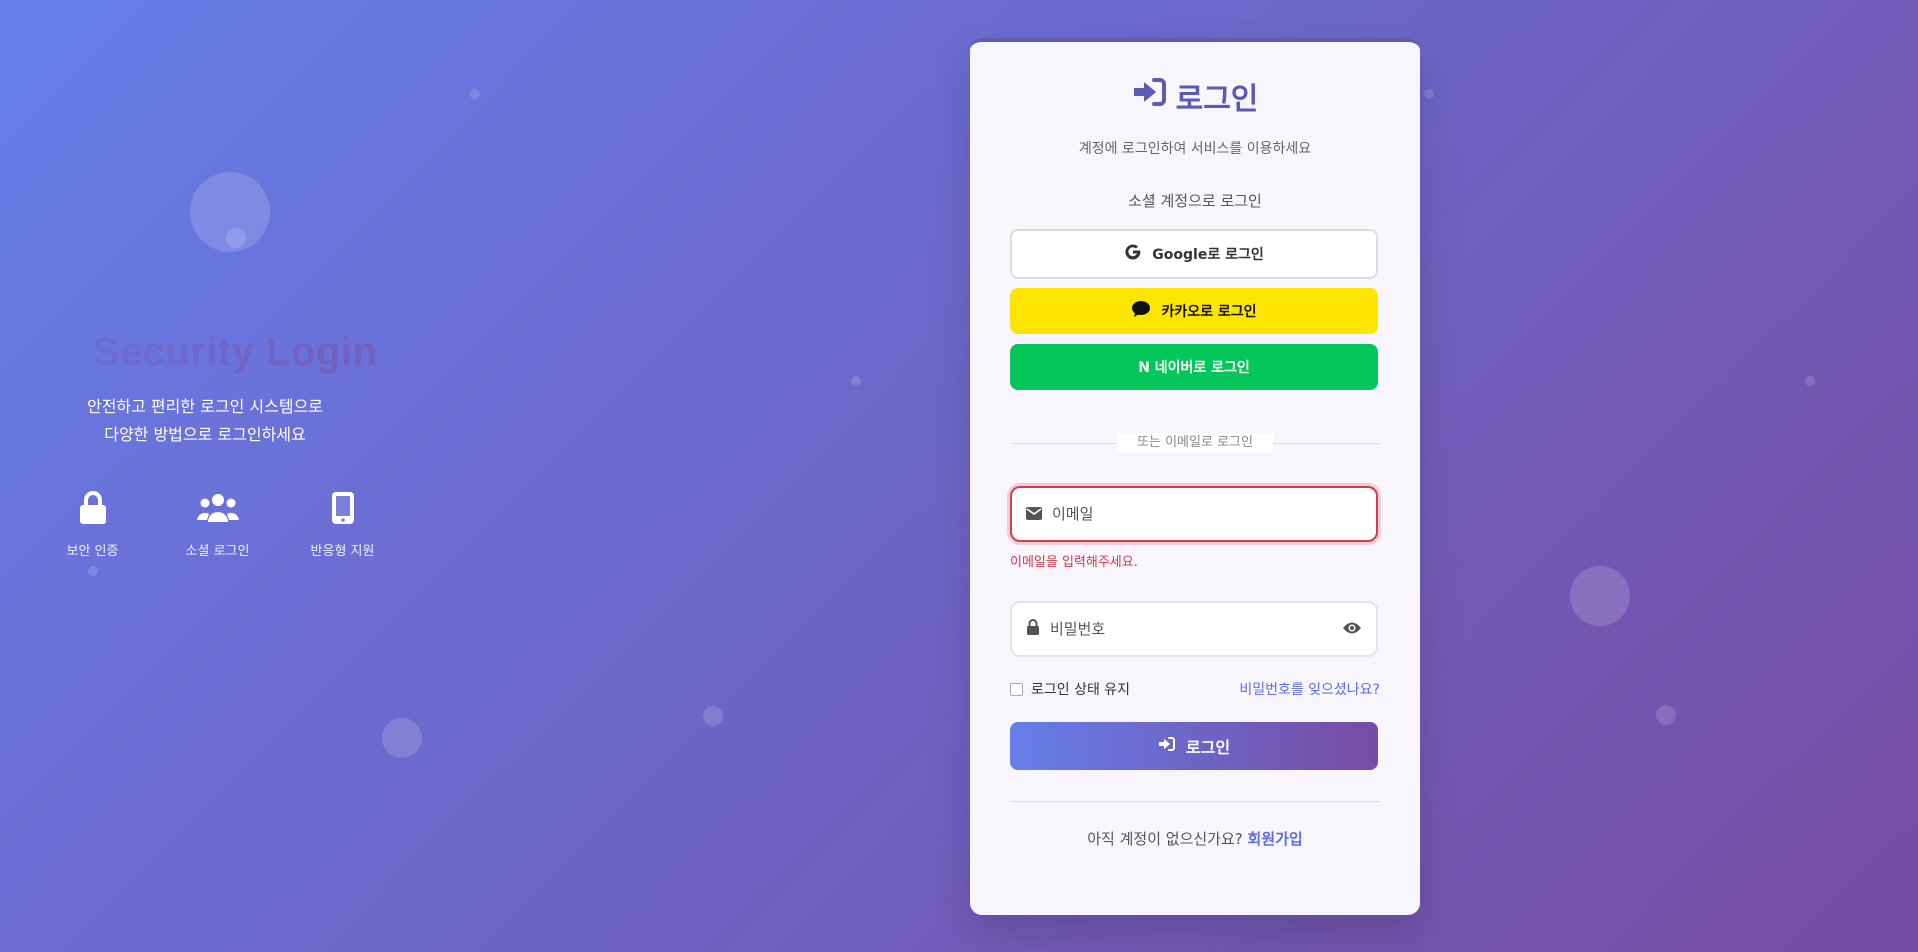 This screenshot has width=1918, height=952. What do you see at coordinates (1309, 689) in the screenshot?
I see `forgot-password-link: 비밀번호를 잊으셨나요?` at bounding box center [1309, 689].